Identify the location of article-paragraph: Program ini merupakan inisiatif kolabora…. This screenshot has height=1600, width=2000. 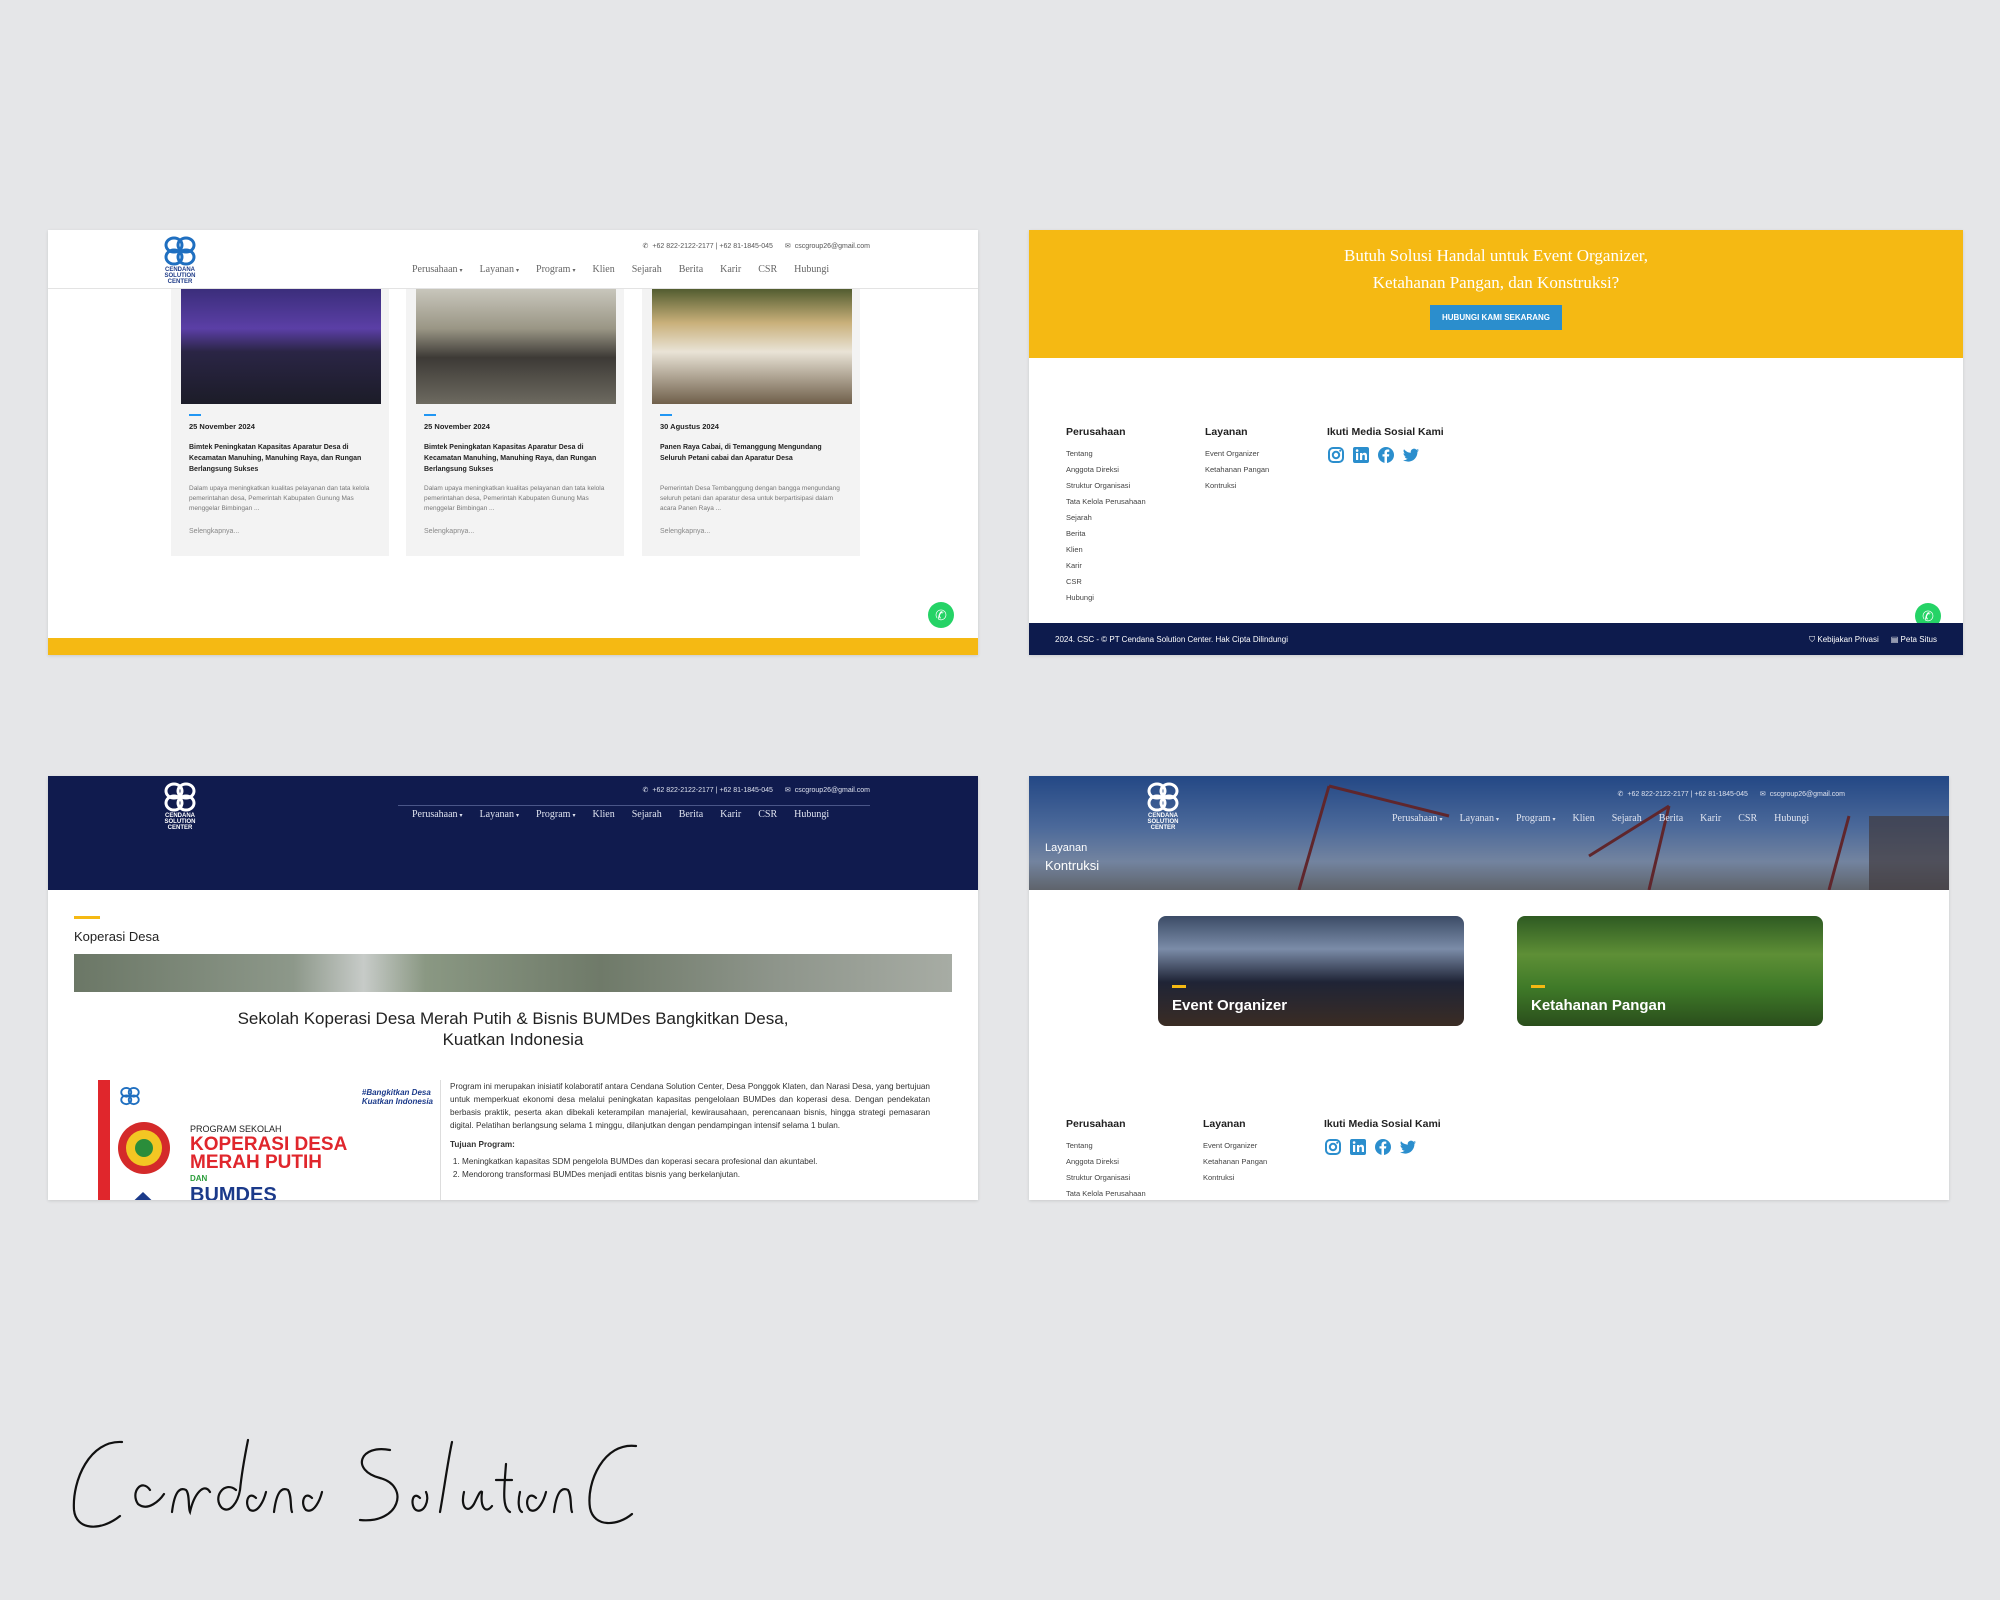
(690, 1106).